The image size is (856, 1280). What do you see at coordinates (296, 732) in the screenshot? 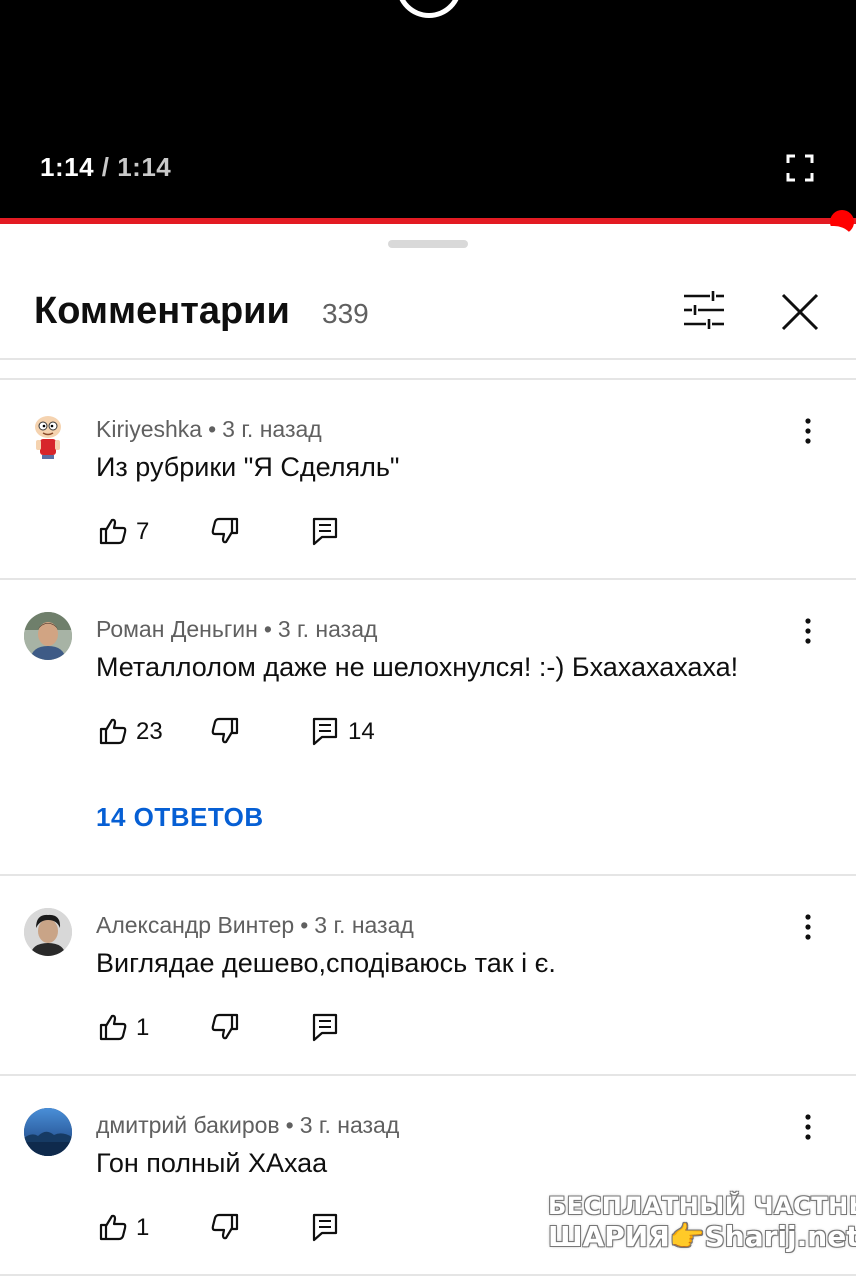
I see `comment-actions: 23 14` at bounding box center [296, 732].